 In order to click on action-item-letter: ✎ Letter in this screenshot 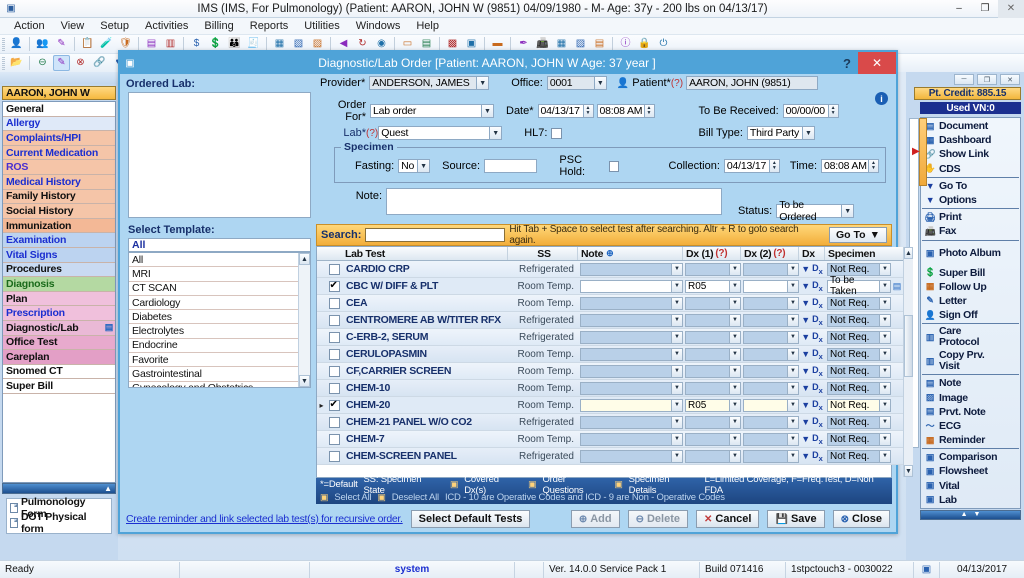, I will do `click(970, 301)`.